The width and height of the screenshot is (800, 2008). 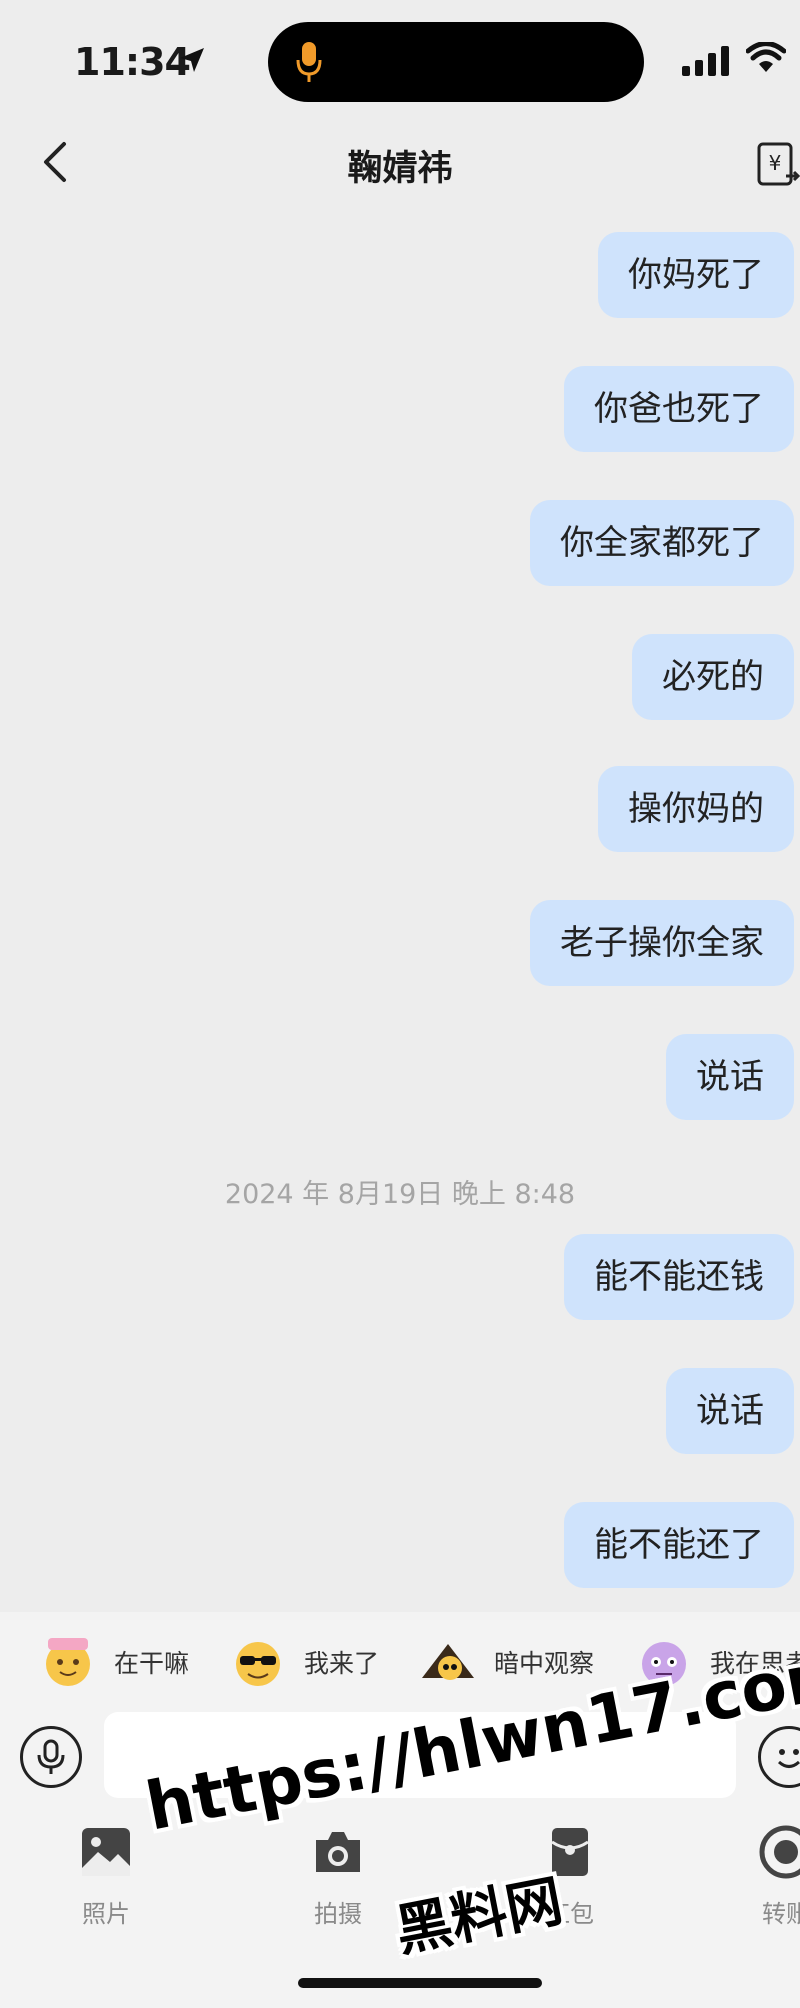 I want to click on message-input-bar, so click(x=400, y=1763).